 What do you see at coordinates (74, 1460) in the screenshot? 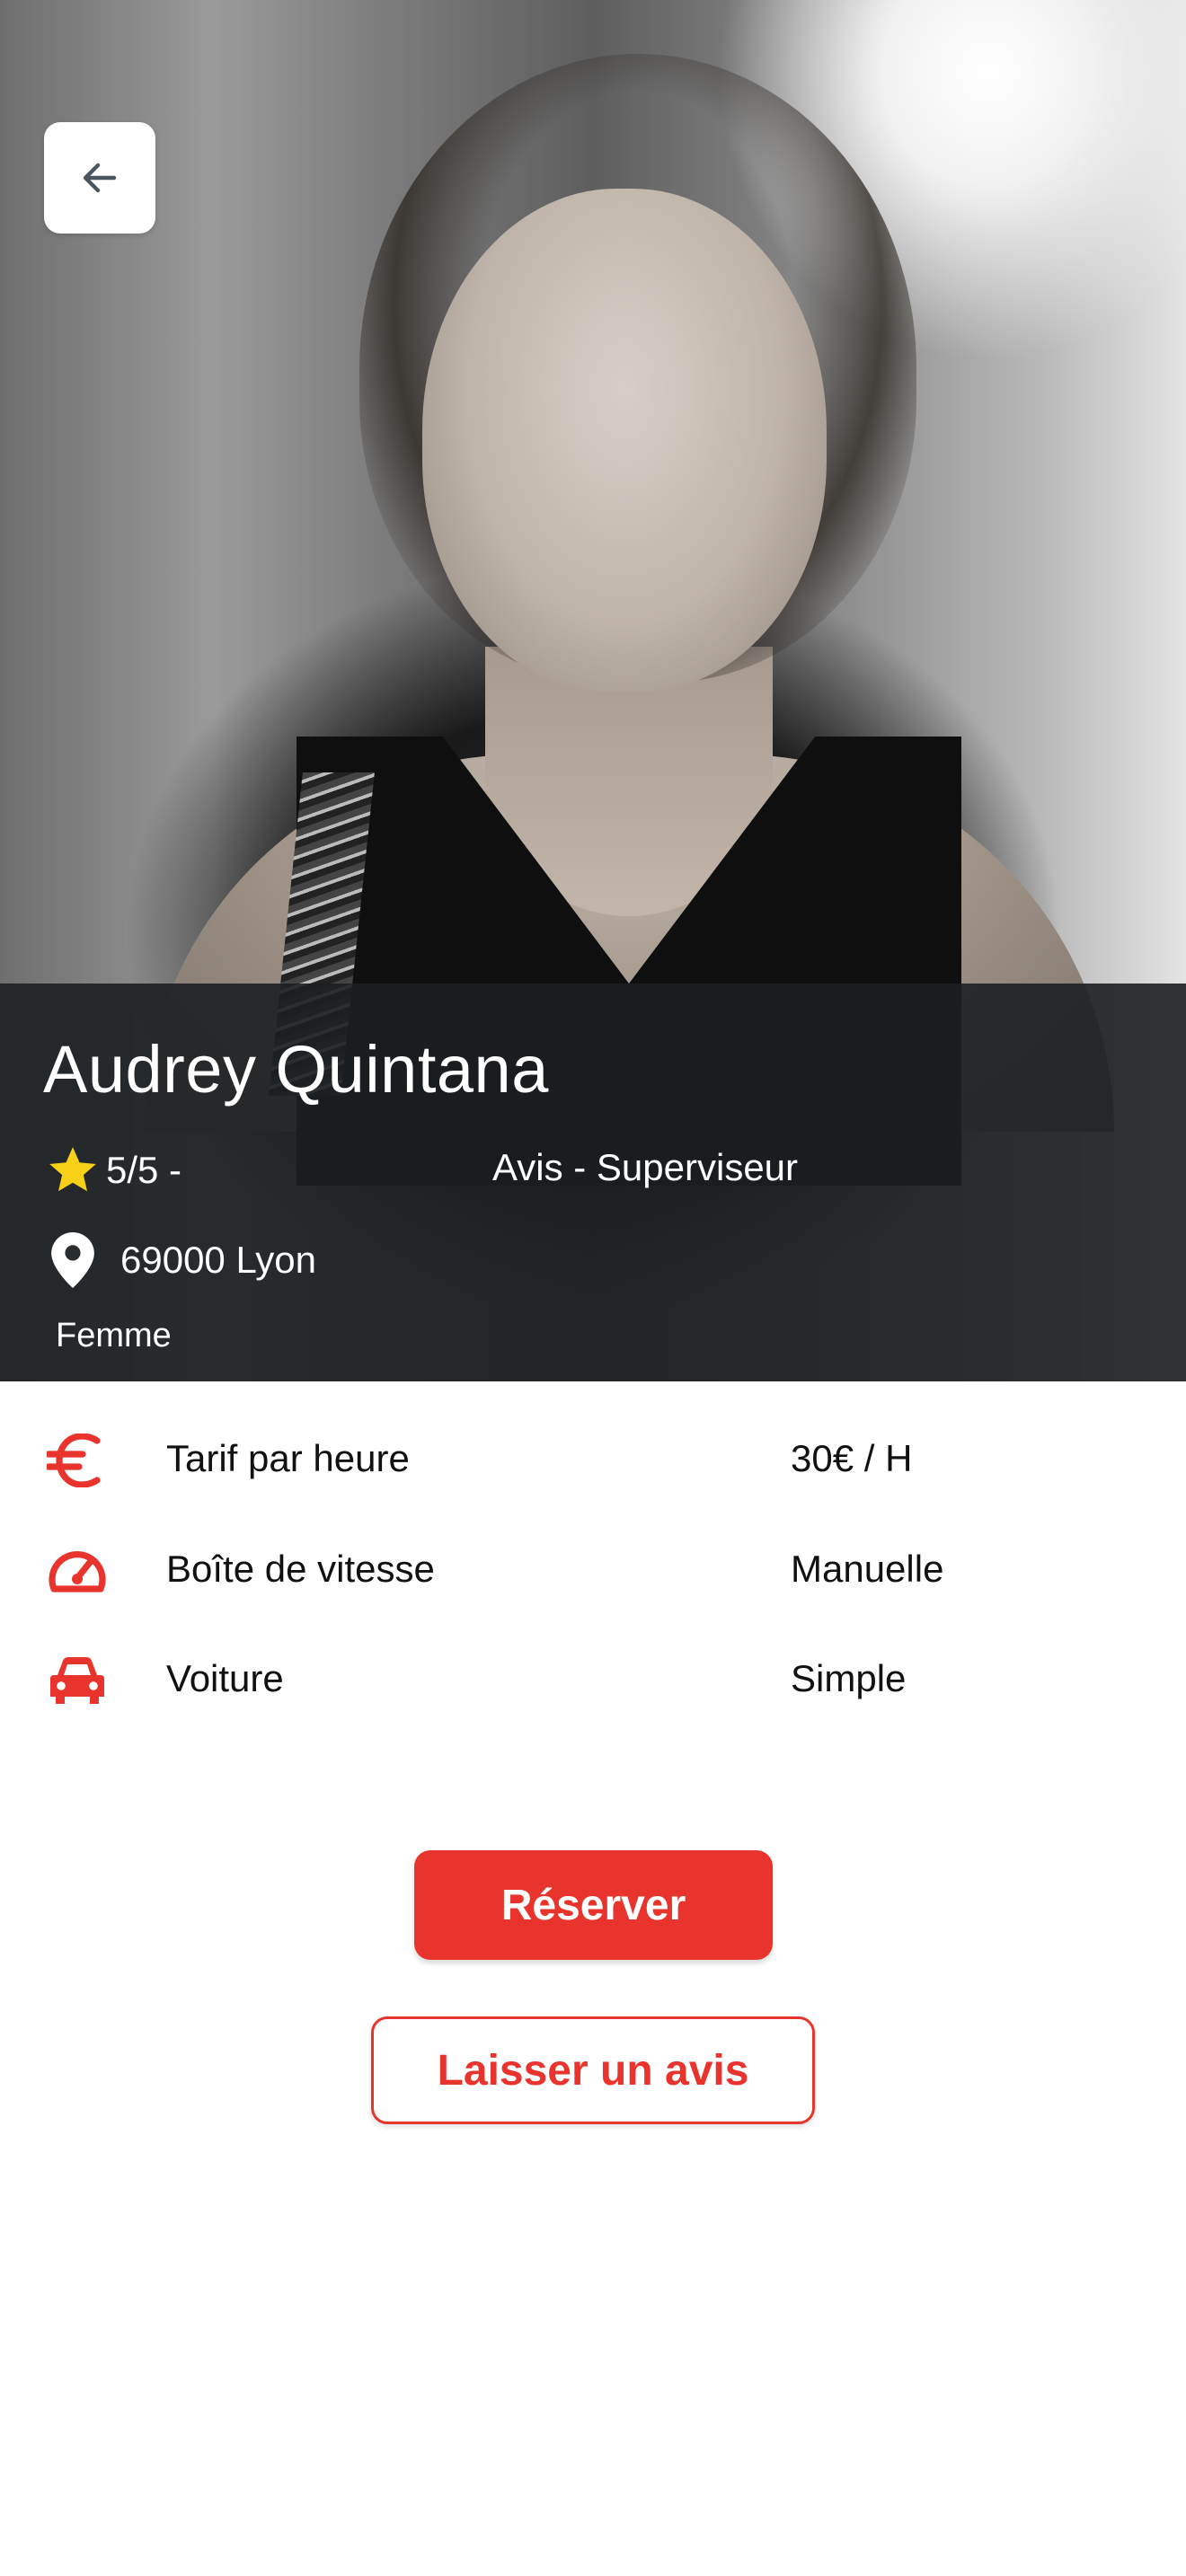
I see `euro-icon` at bounding box center [74, 1460].